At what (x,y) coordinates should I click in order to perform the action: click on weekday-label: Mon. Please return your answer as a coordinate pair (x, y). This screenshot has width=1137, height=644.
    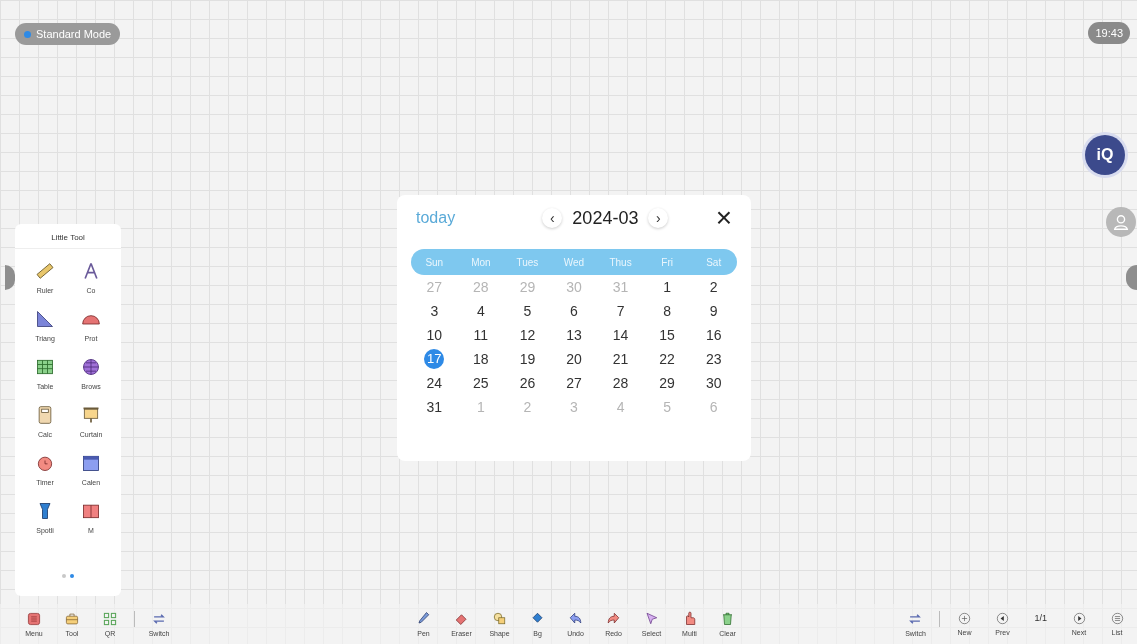
    Looking at the image, I should click on (481, 262).